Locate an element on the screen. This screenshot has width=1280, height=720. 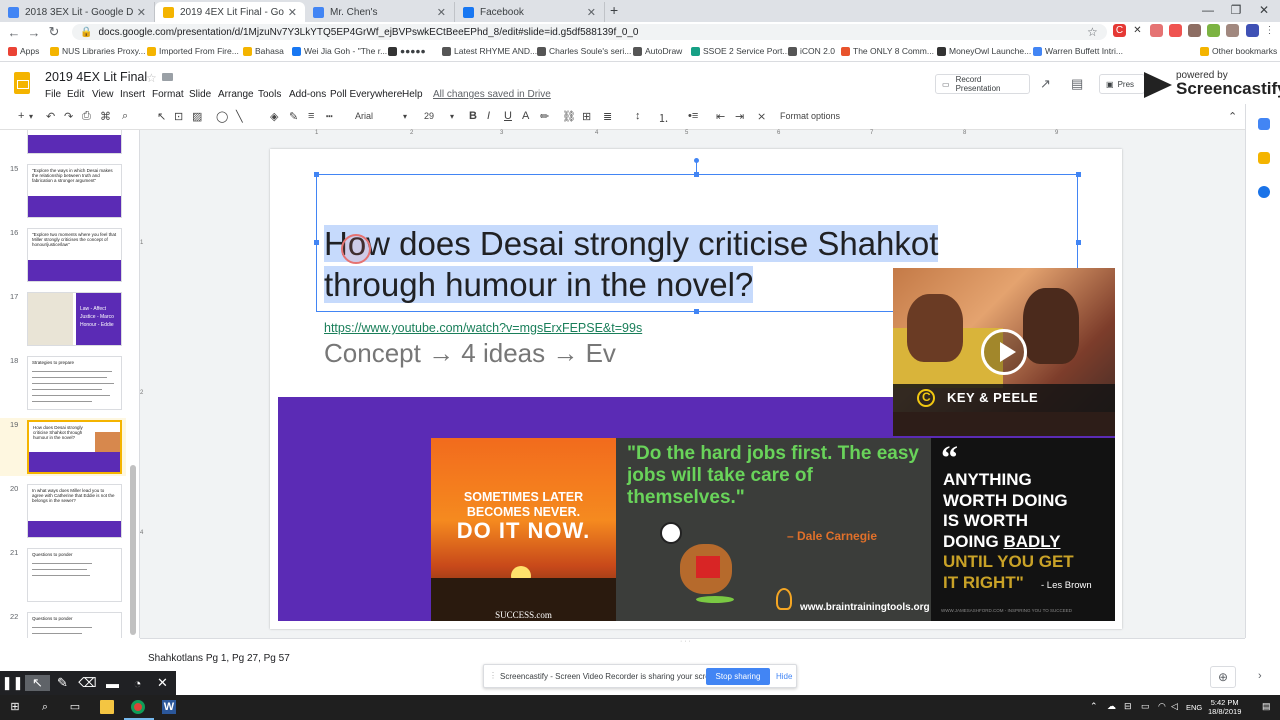
timer-icon: ◔ is located at coordinates (137, 683).